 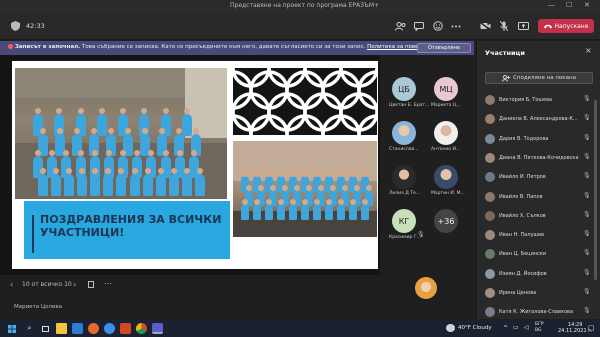 I want to click on tray-chevron-icon: ^, so click(x=505, y=328).